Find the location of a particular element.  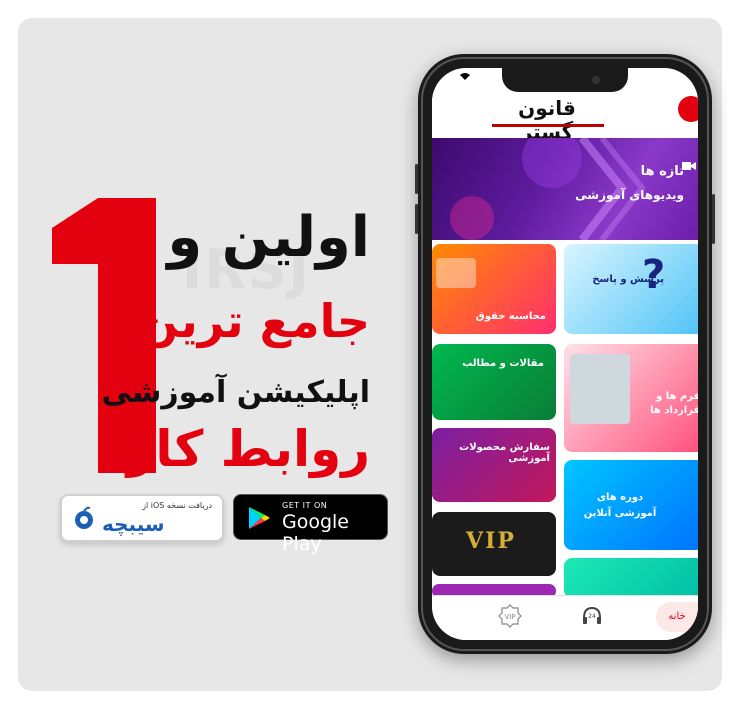

headline-line-4: روابط کار is located at coordinates (248, 449).